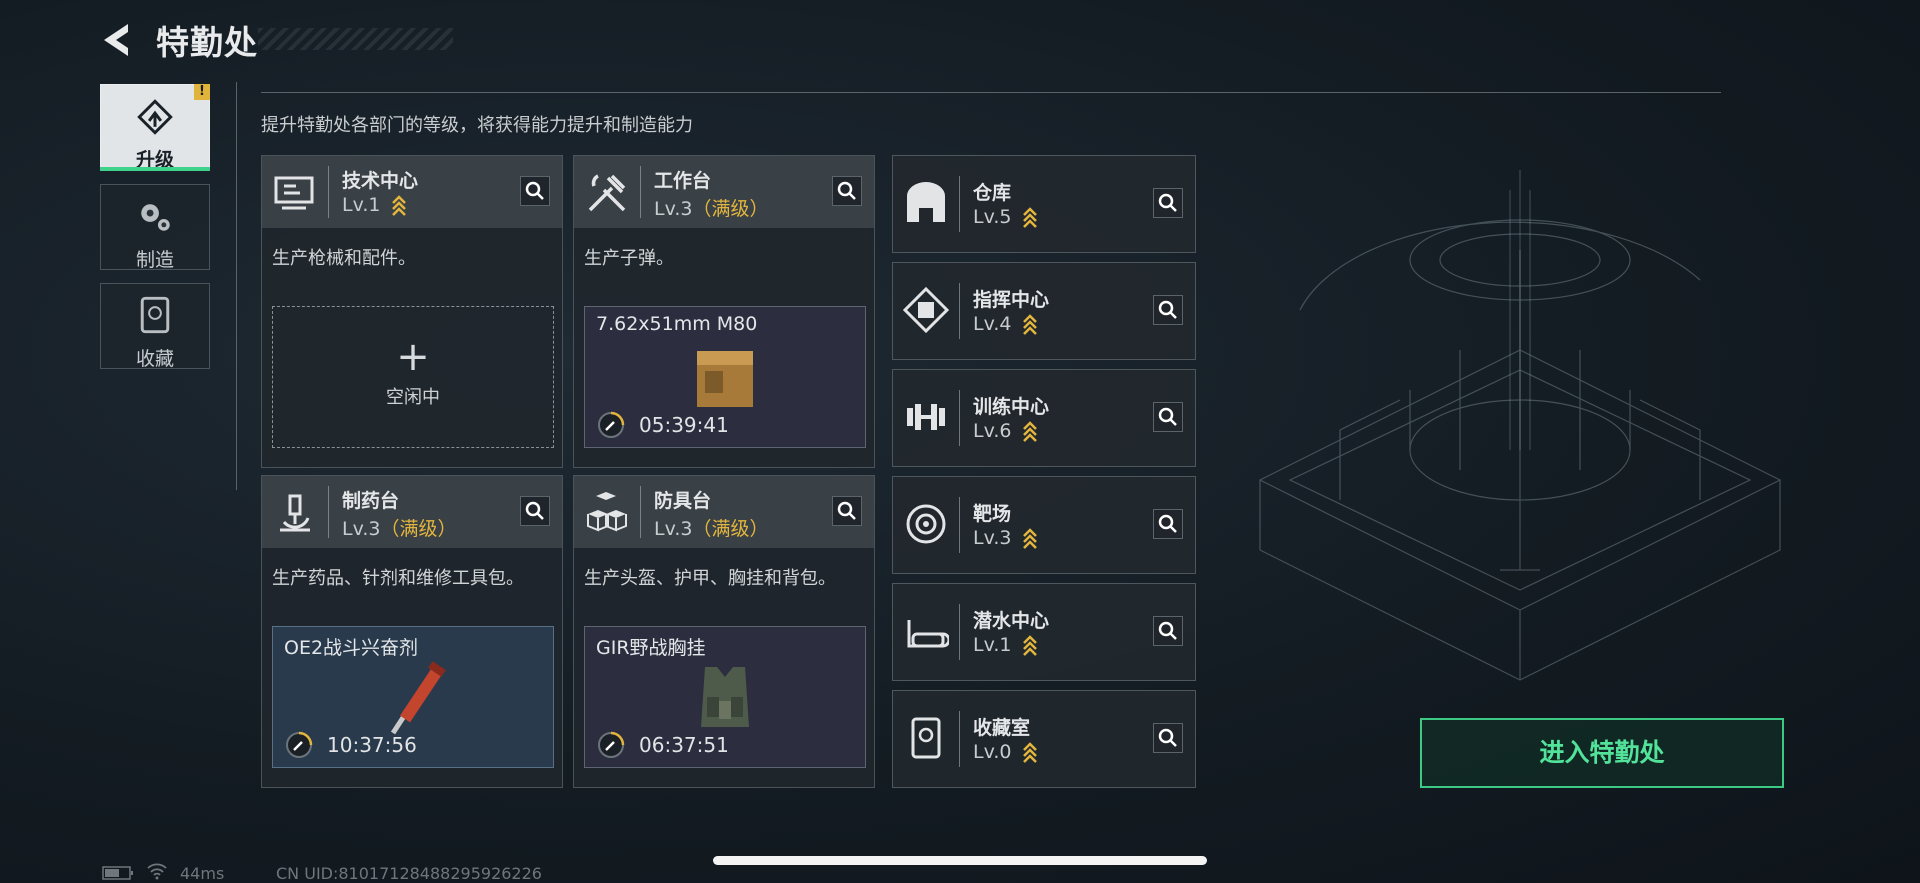 Image resolution: width=1920 pixels, height=883 pixels. Describe the element at coordinates (207, 42) in the screenshot. I see `page-title: 特勤处` at that location.